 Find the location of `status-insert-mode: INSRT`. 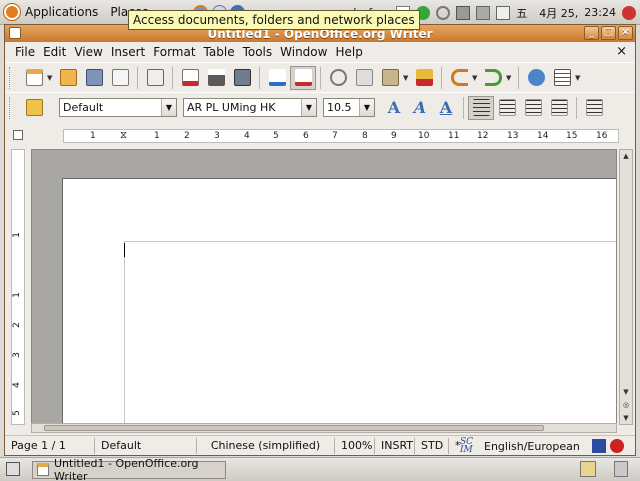

status-insert-mode: INSRT is located at coordinates (395, 445).